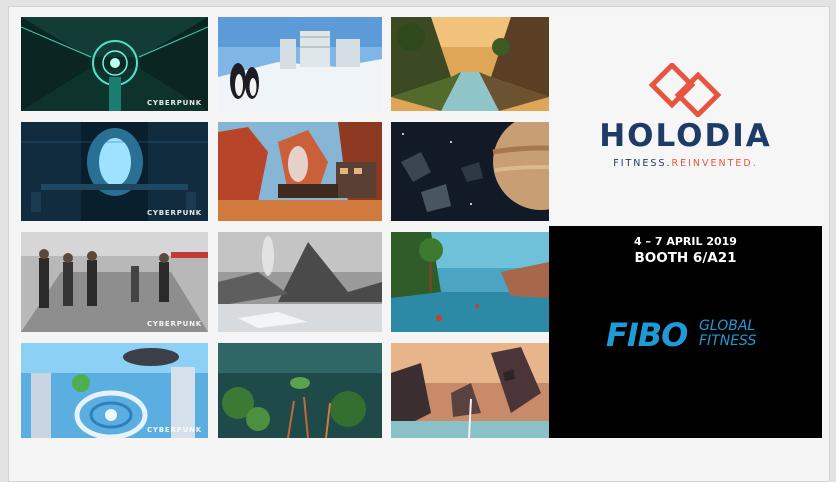 Image resolution: width=836 pixels, height=482 pixels. I want to click on arctic-scene-image, so click(300, 64).